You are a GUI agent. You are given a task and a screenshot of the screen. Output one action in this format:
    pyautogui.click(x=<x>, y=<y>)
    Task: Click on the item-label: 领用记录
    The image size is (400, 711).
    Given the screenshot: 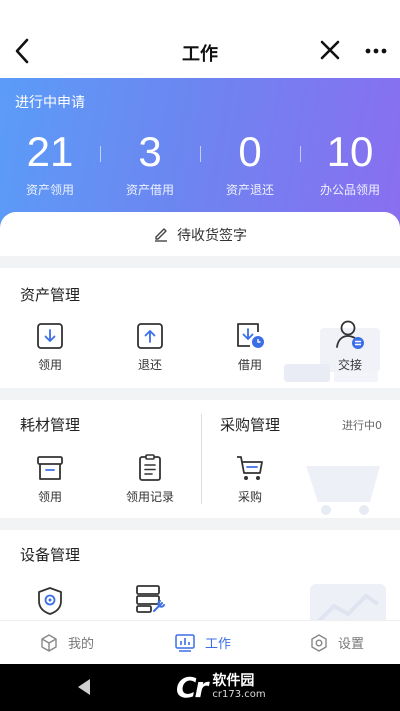 What is the action you would take?
    pyautogui.click(x=149, y=497)
    